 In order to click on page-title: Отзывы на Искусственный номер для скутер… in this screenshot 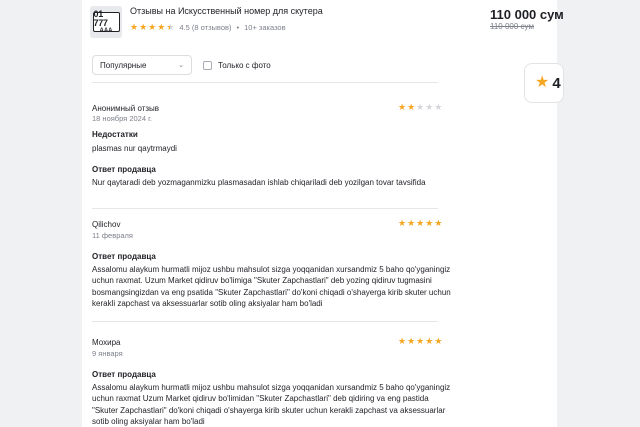, I will do `click(226, 11)`.